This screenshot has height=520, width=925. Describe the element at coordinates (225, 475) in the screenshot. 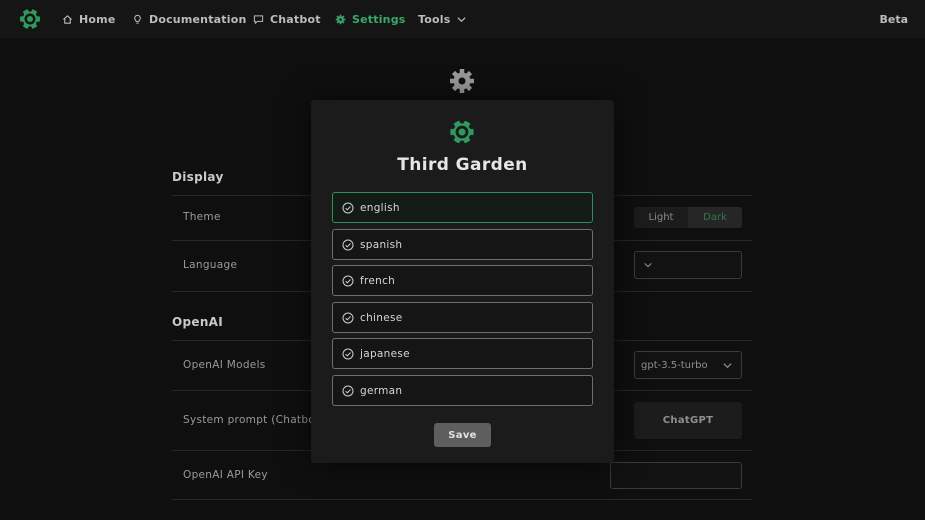

I see `api-key-label: OpenAI API Key` at that location.